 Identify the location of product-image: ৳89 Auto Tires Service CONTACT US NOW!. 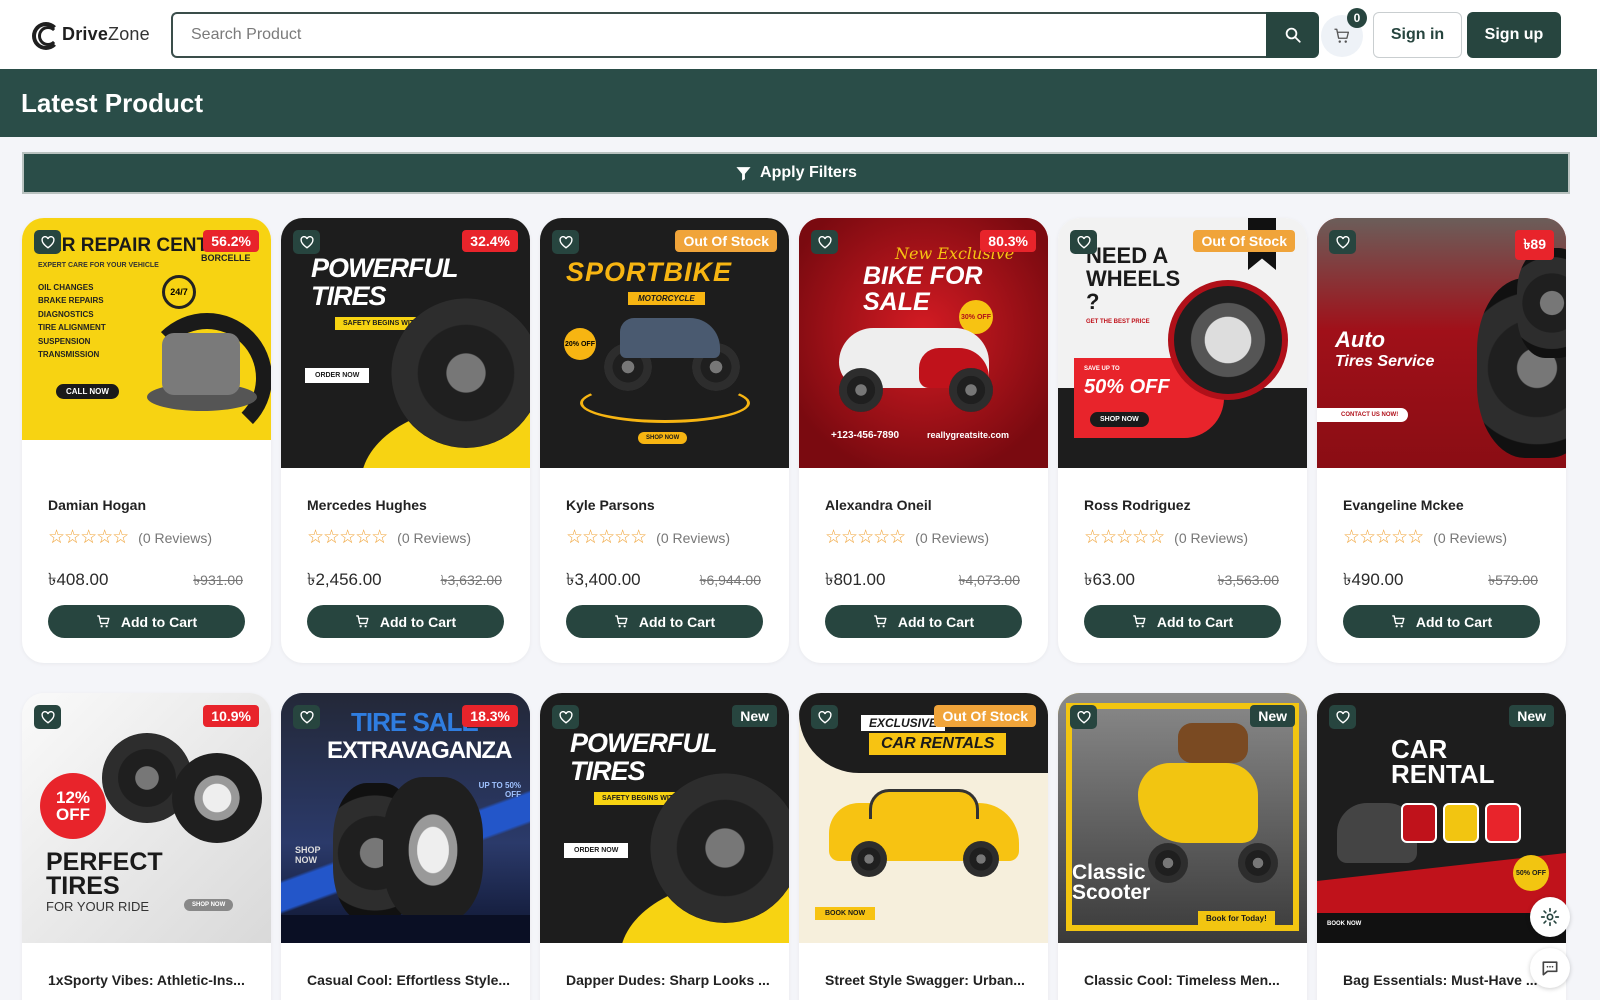
(1441, 343).